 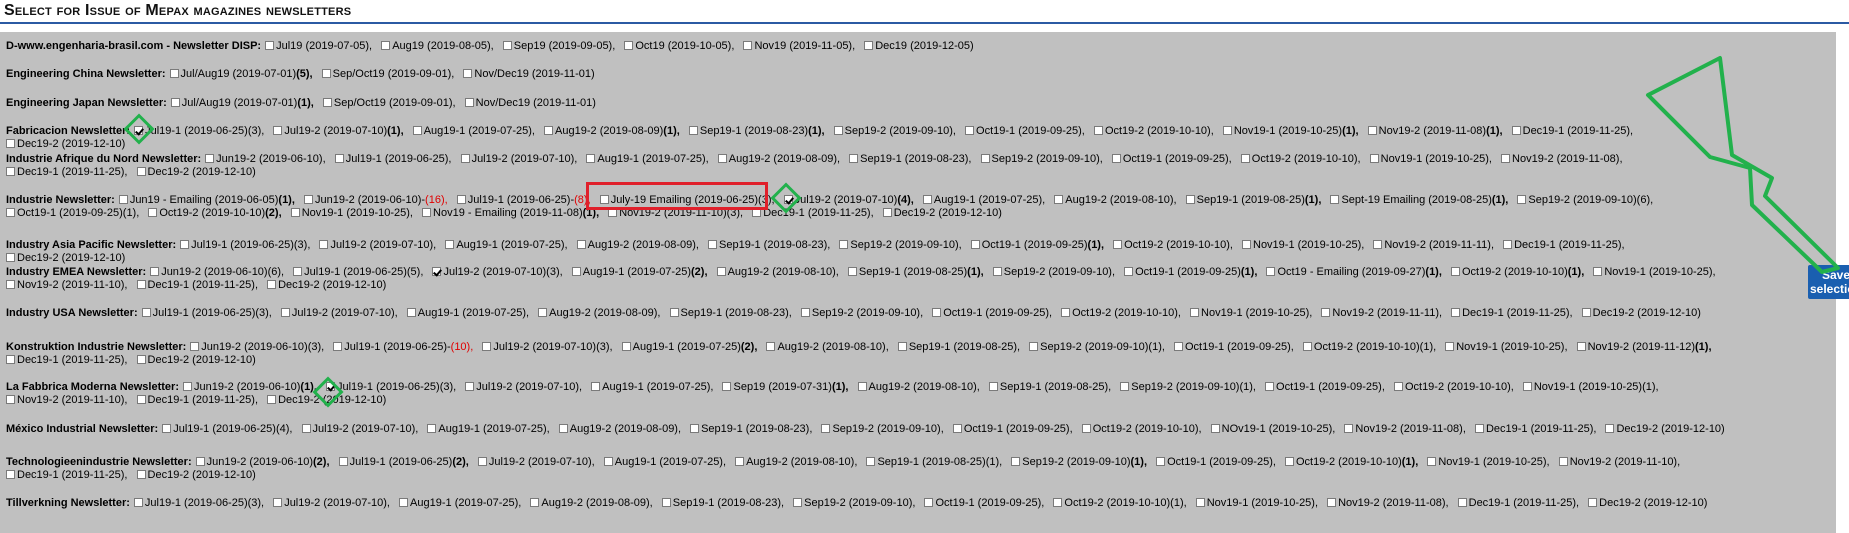 What do you see at coordinates (919, 46) in the screenshot?
I see `issue-option: Dec19 (2019-12-05)` at bounding box center [919, 46].